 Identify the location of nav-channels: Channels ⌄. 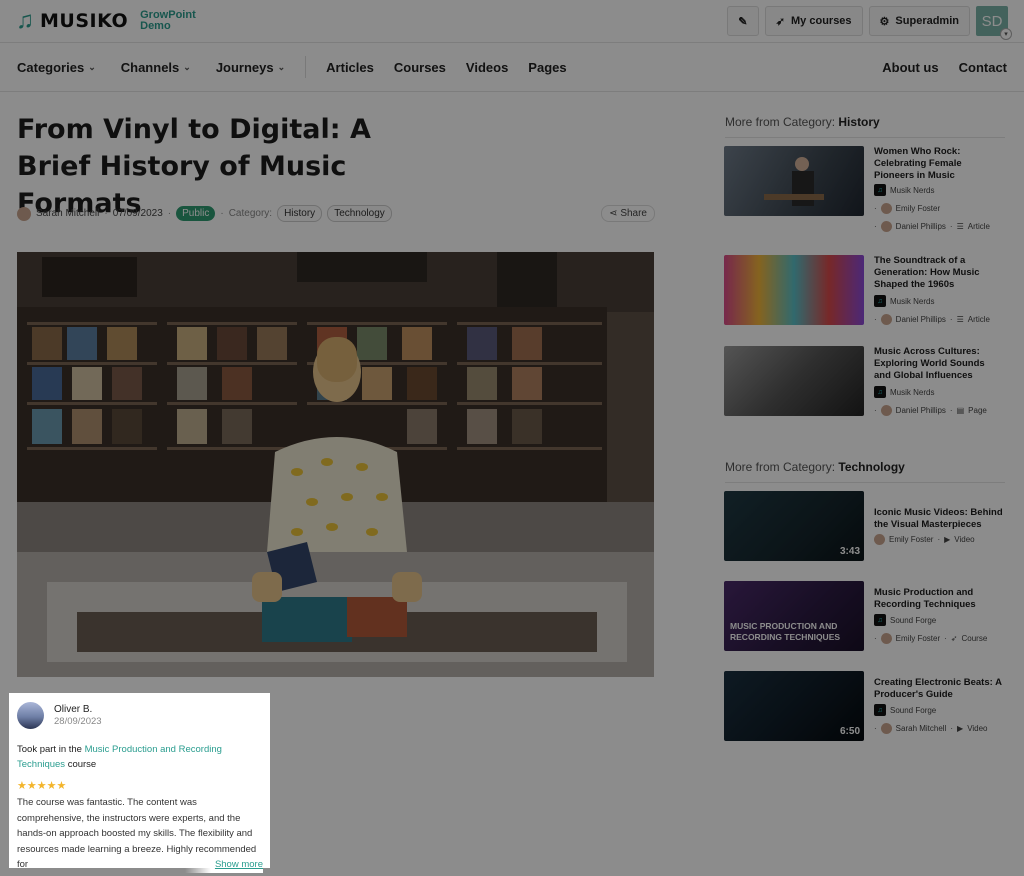
(156, 67).